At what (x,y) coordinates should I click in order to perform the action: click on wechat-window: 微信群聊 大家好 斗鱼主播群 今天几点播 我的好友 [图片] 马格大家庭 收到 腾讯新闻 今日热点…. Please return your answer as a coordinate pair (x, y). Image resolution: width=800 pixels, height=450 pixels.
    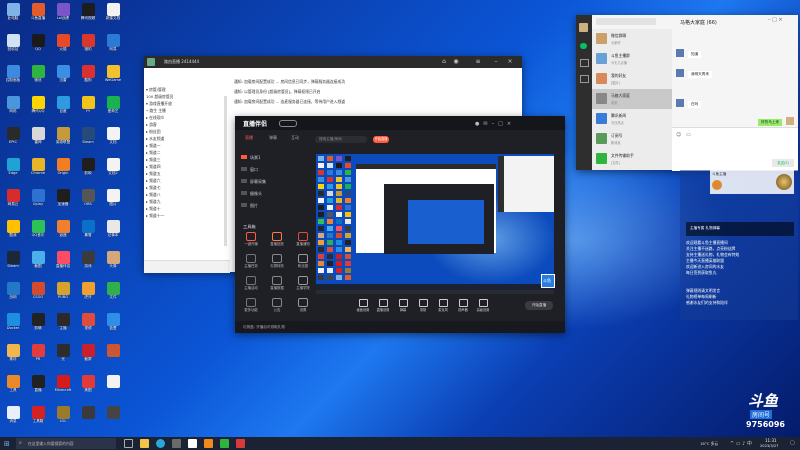
    Looking at the image, I should click on (687, 93).